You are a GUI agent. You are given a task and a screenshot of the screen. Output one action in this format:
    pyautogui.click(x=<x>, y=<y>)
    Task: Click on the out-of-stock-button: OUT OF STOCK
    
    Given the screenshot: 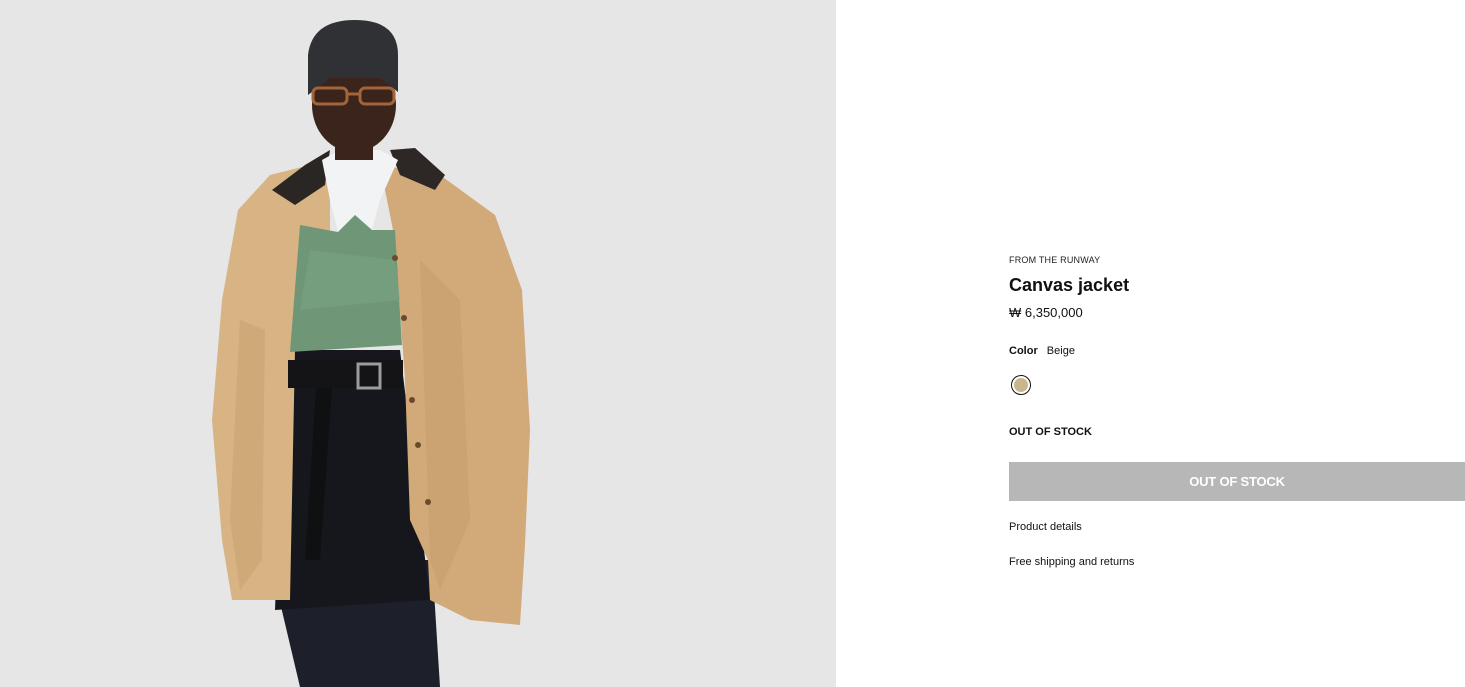 What is the action you would take?
    pyautogui.click(x=1237, y=481)
    